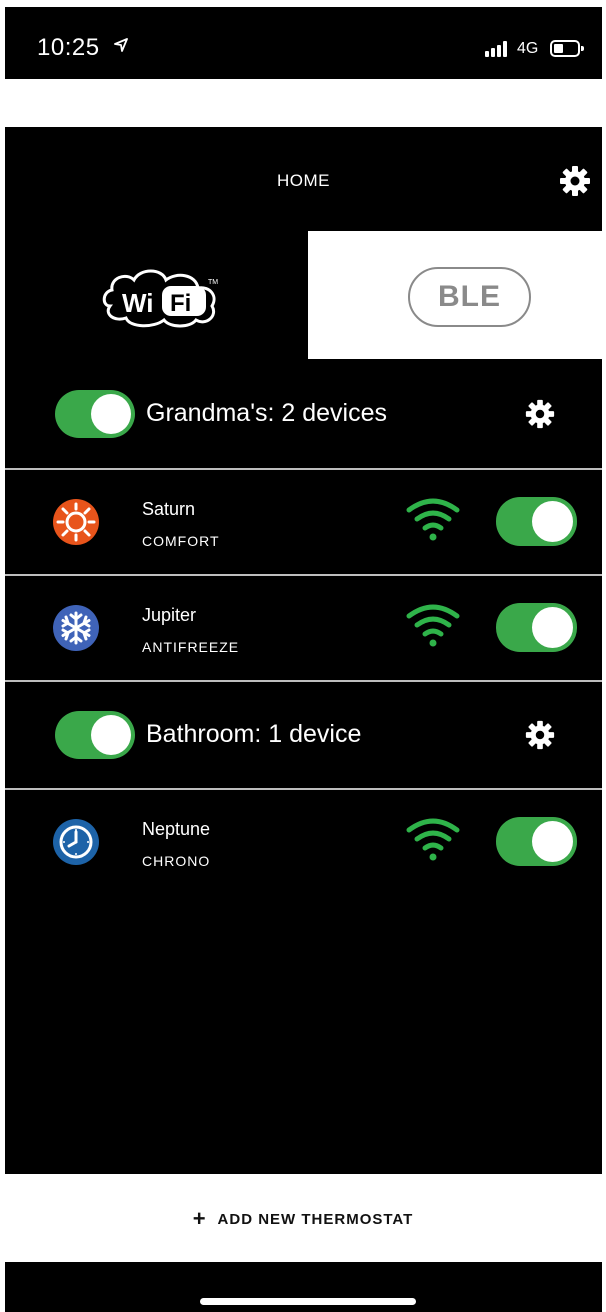 The height and width of the screenshot is (1312, 606). What do you see at coordinates (303, 43) in the screenshot?
I see `status-bar: 10:25 4G` at bounding box center [303, 43].